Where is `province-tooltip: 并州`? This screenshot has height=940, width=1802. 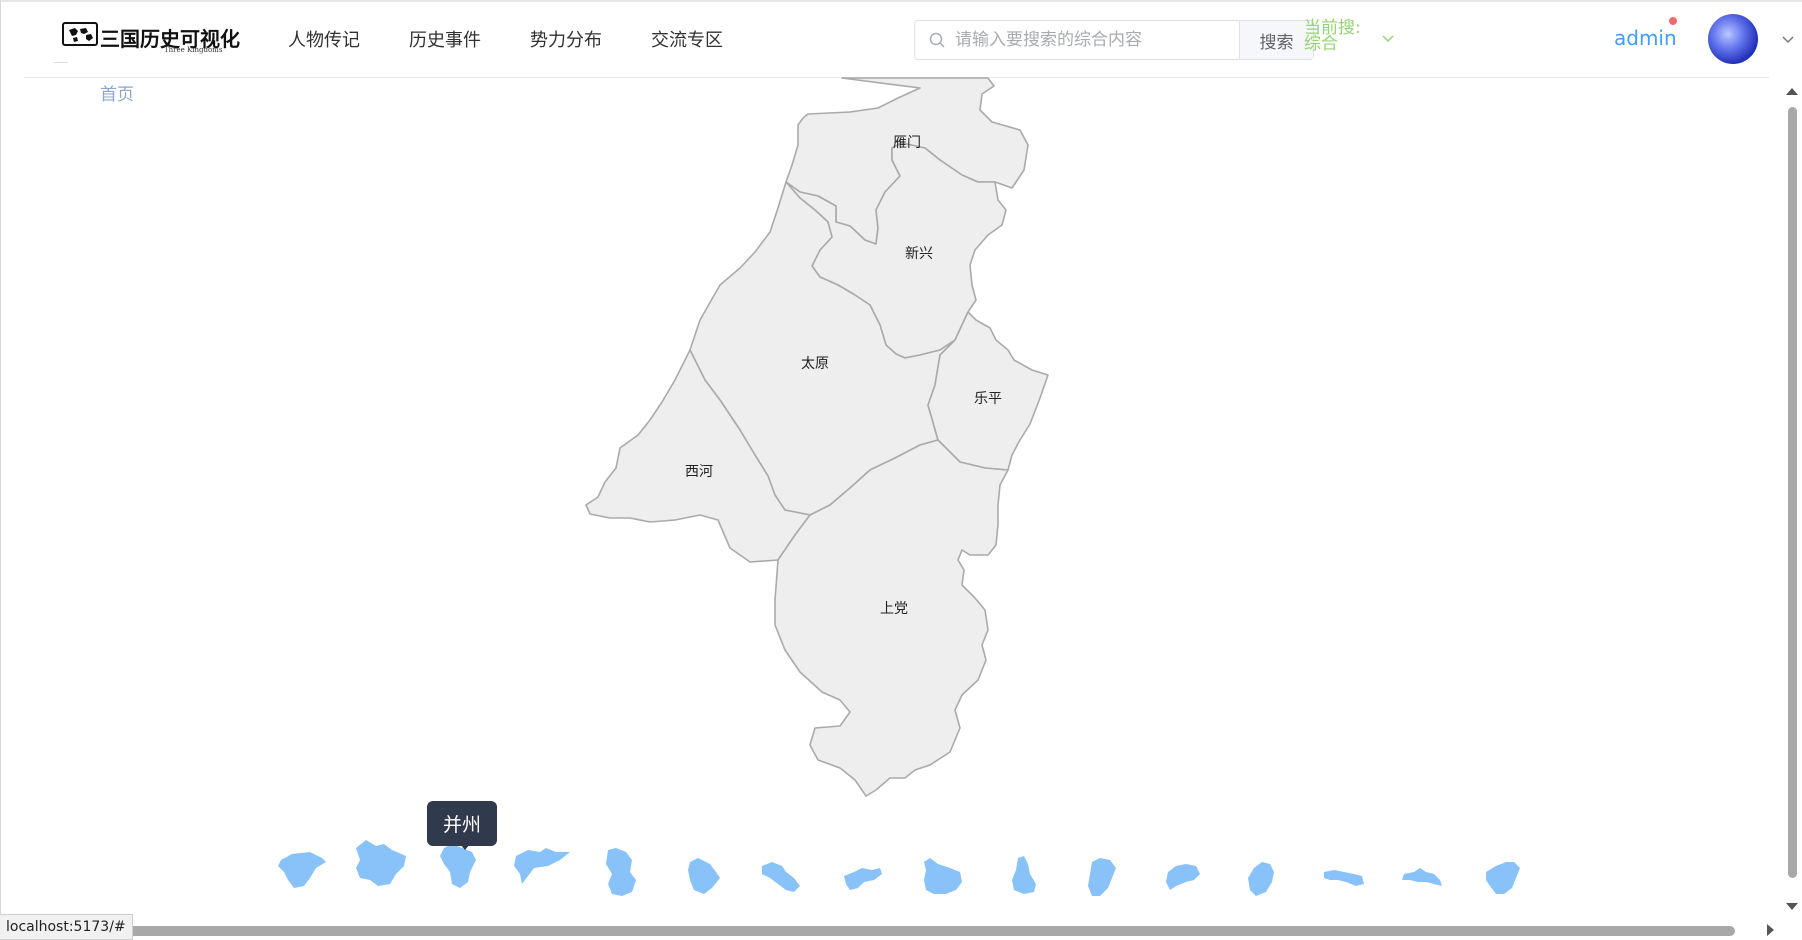
province-tooltip: 并州 is located at coordinates (462, 823).